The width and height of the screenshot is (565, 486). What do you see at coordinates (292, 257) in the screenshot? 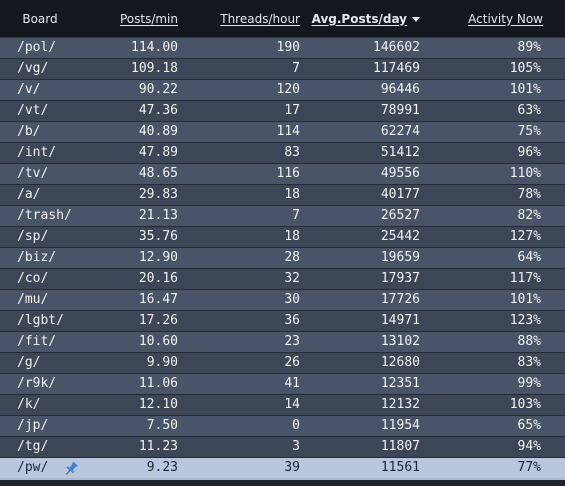
I see `threads-hour-cell-text: 28` at bounding box center [292, 257].